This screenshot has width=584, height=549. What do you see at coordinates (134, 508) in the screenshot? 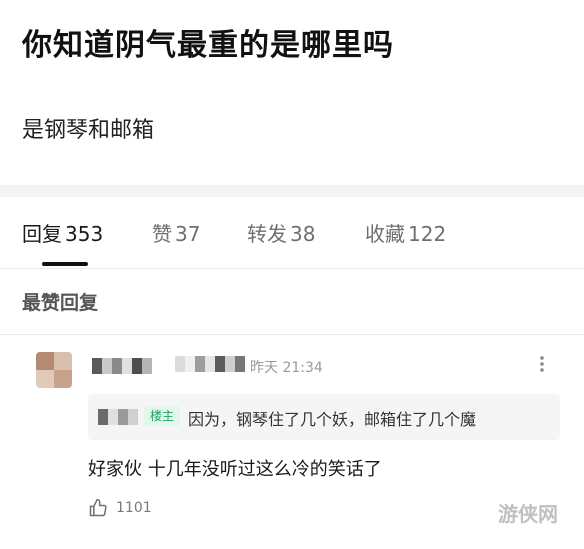
I see `like-count: 1101` at bounding box center [134, 508].